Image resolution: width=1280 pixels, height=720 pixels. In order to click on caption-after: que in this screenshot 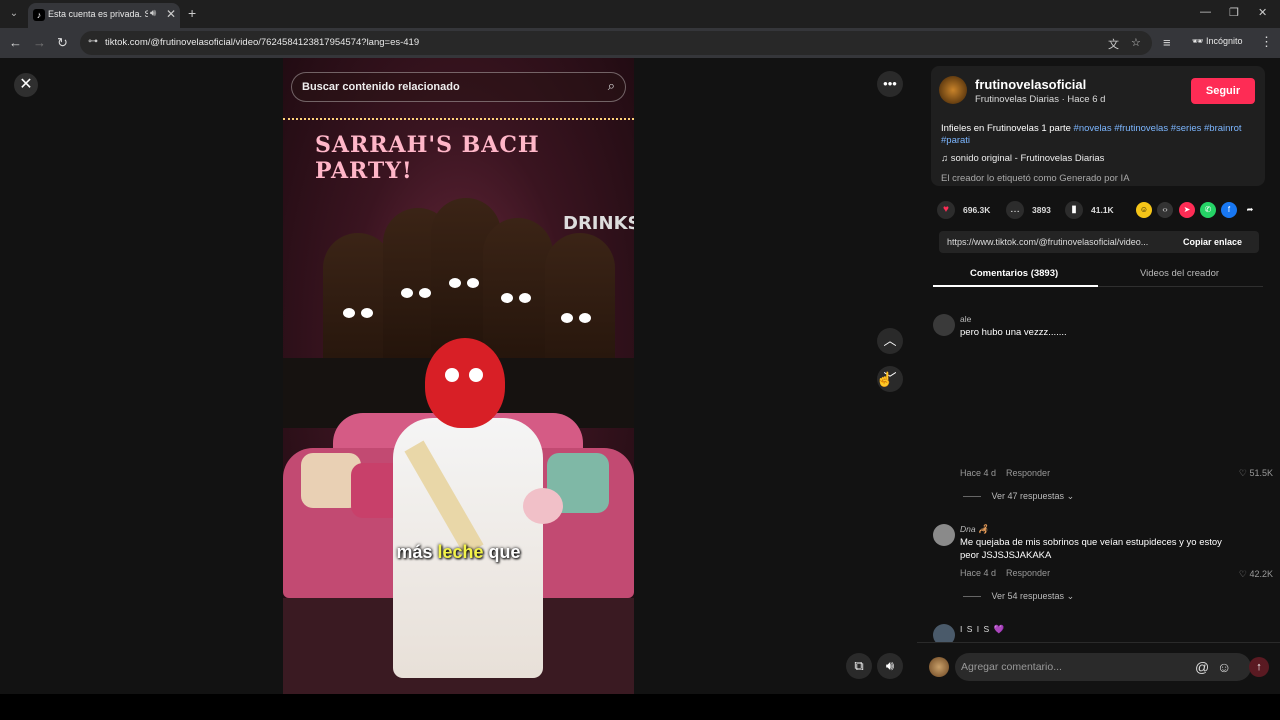, I will do `click(502, 552)`.